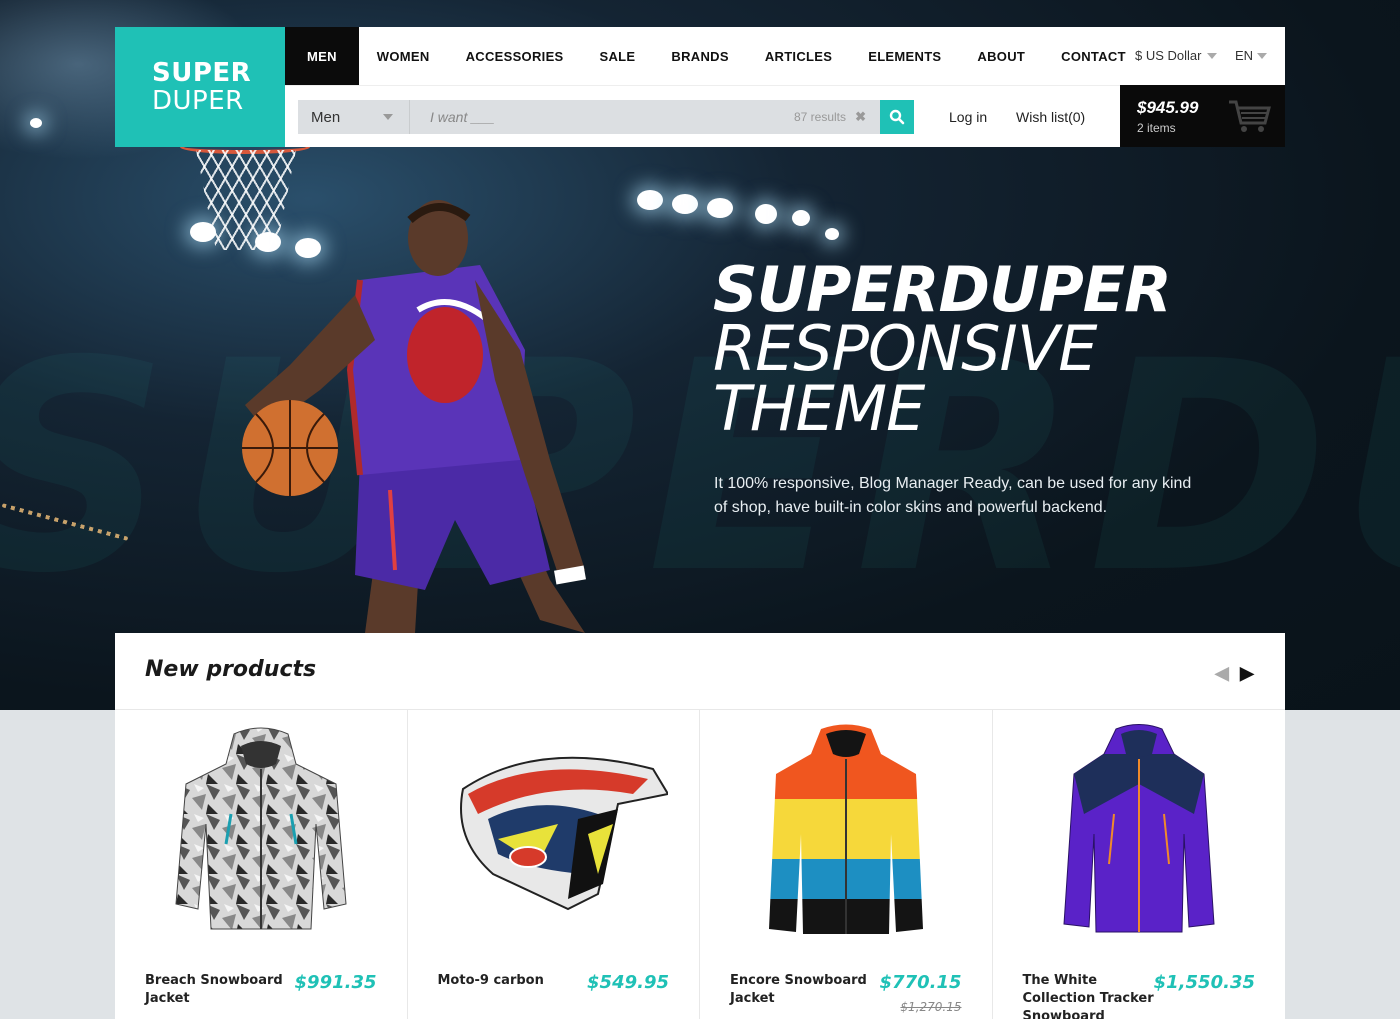  I want to click on product-price: $770.15, so click(920, 982).